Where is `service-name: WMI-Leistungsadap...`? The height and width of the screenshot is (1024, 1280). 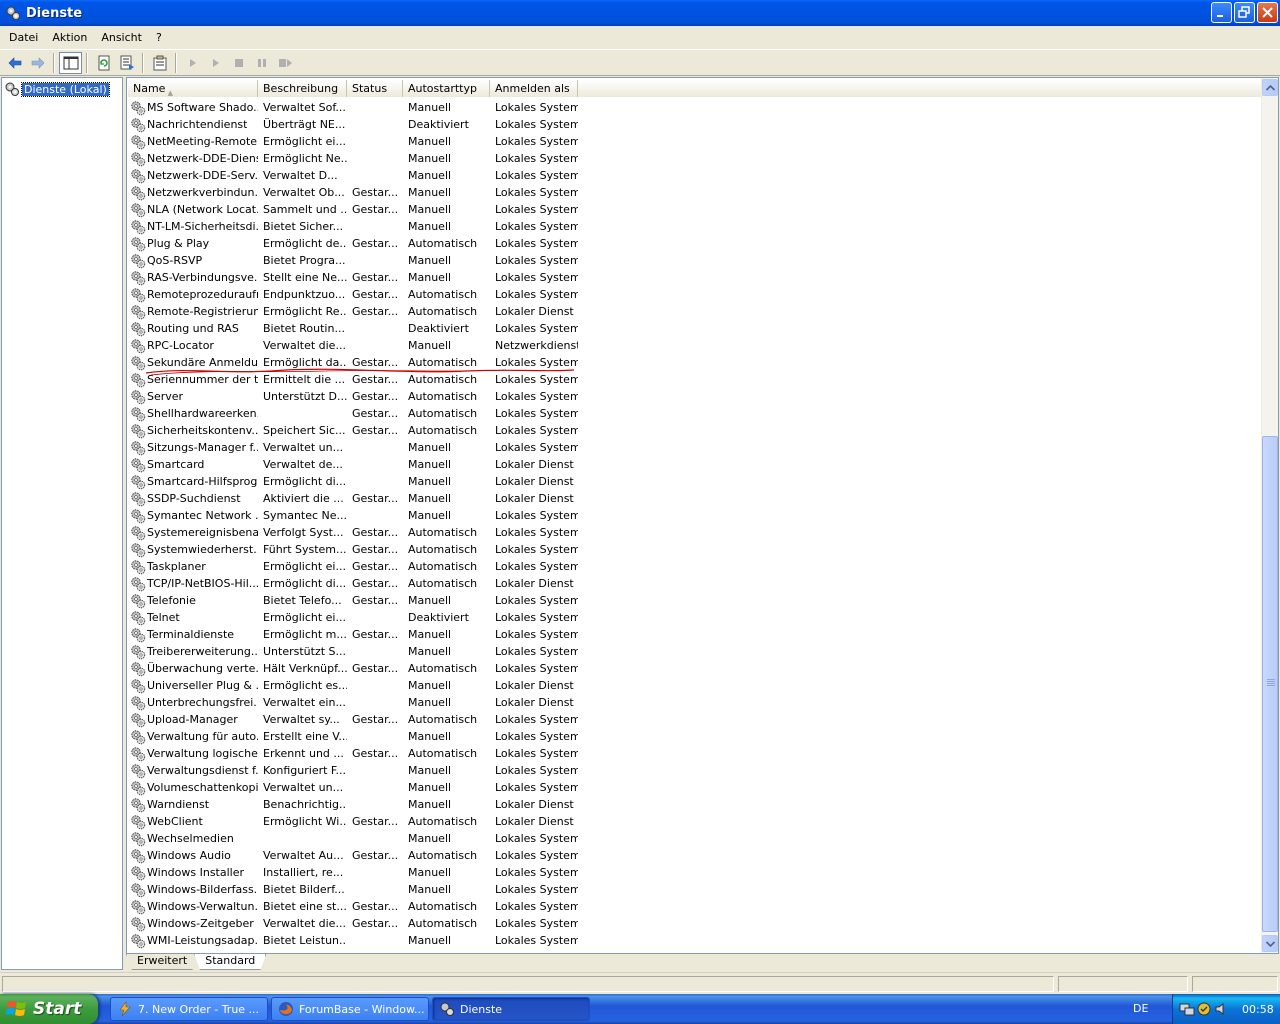
service-name: WMI-Leistungsadap... is located at coordinates (202, 940).